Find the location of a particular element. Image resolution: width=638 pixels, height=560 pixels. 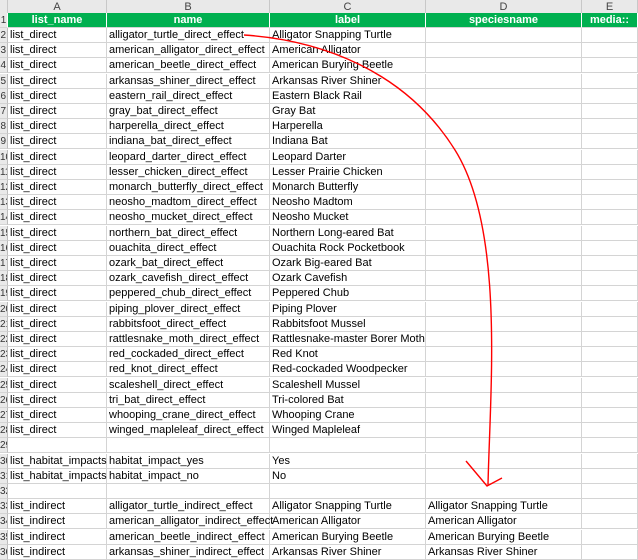

row-number: 27 is located at coordinates (4, 415).